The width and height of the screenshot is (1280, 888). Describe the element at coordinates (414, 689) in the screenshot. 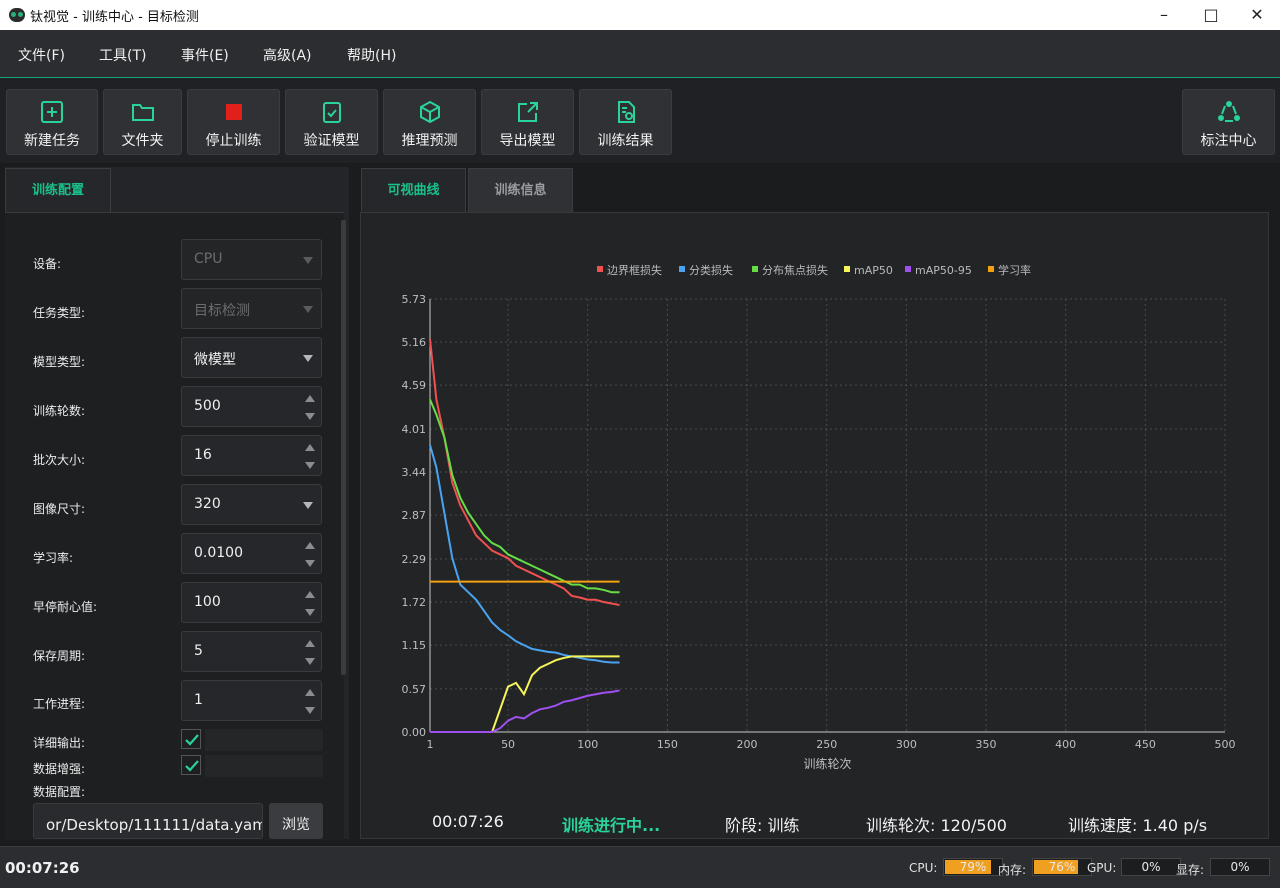

I see `y-tick-label: 0.57` at that location.